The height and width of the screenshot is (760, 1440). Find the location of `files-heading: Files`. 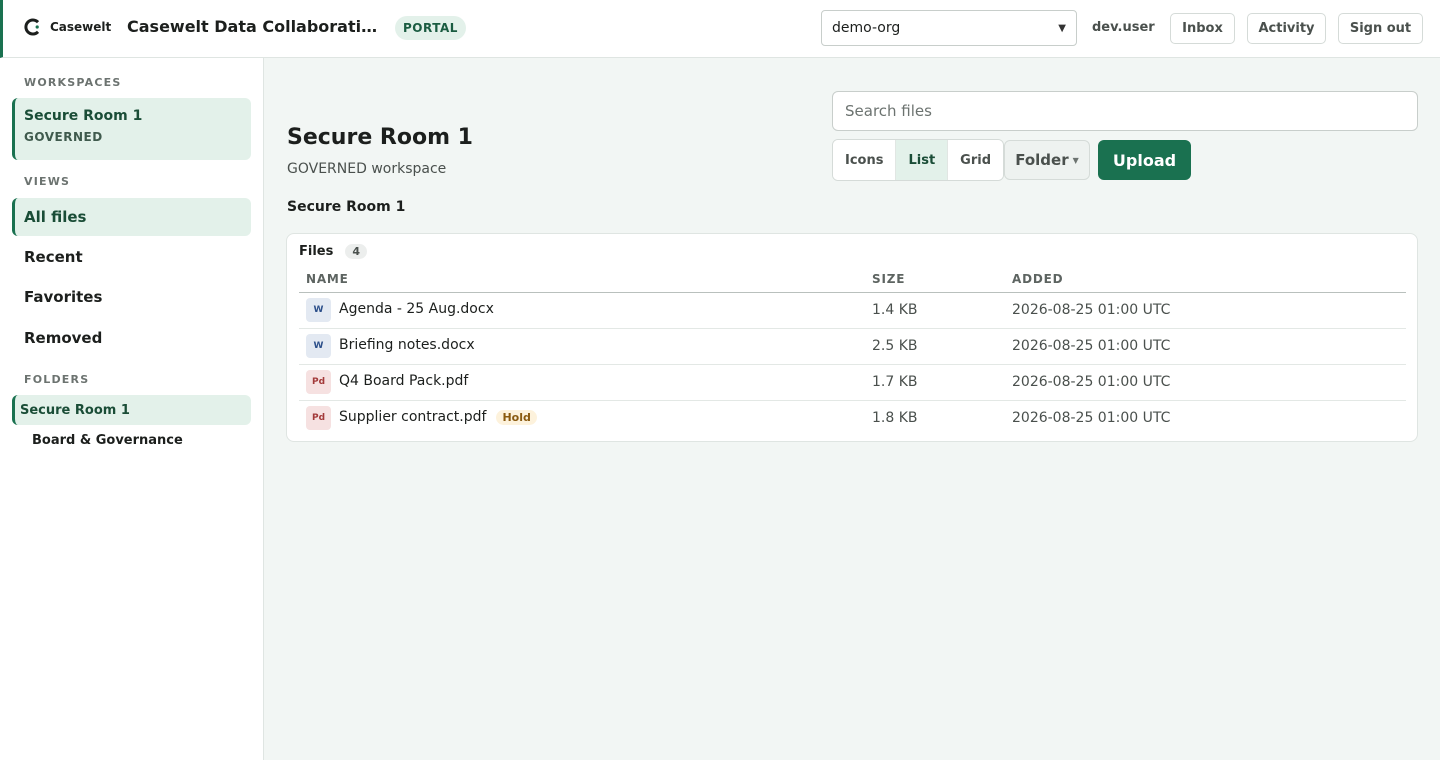

files-heading: Files is located at coordinates (316, 251).